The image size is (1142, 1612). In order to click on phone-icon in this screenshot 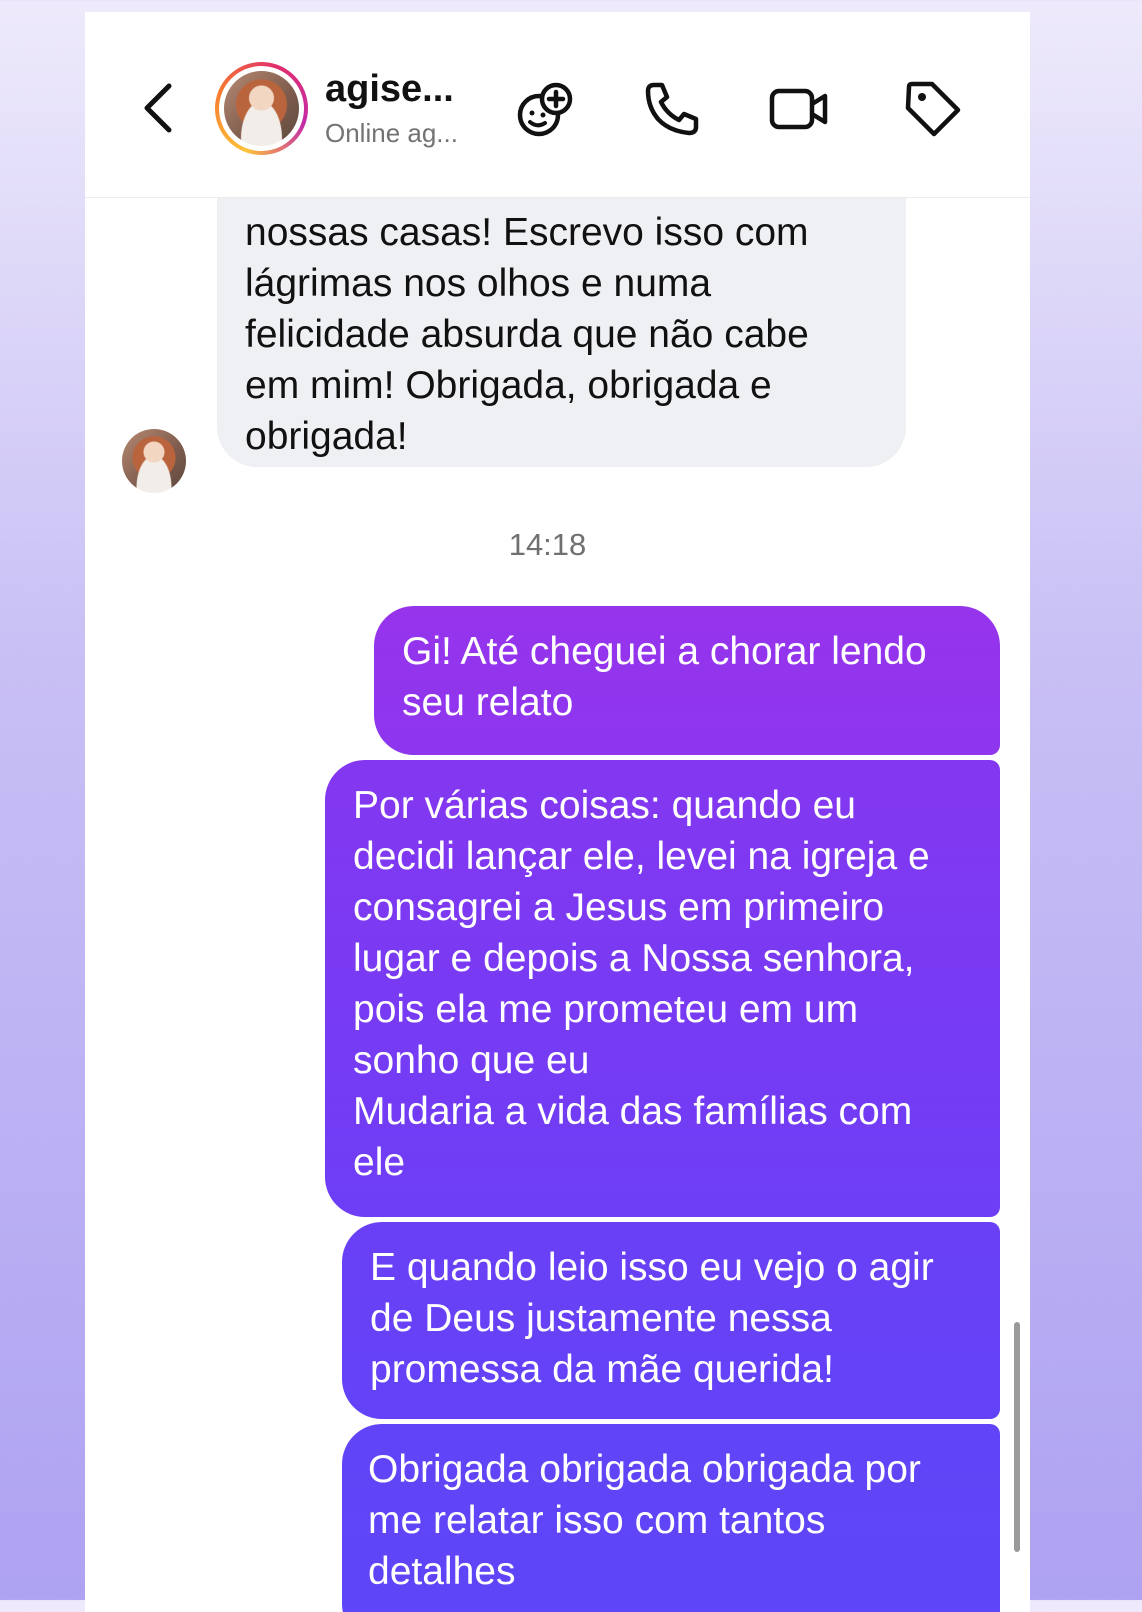, I will do `click(672, 109)`.